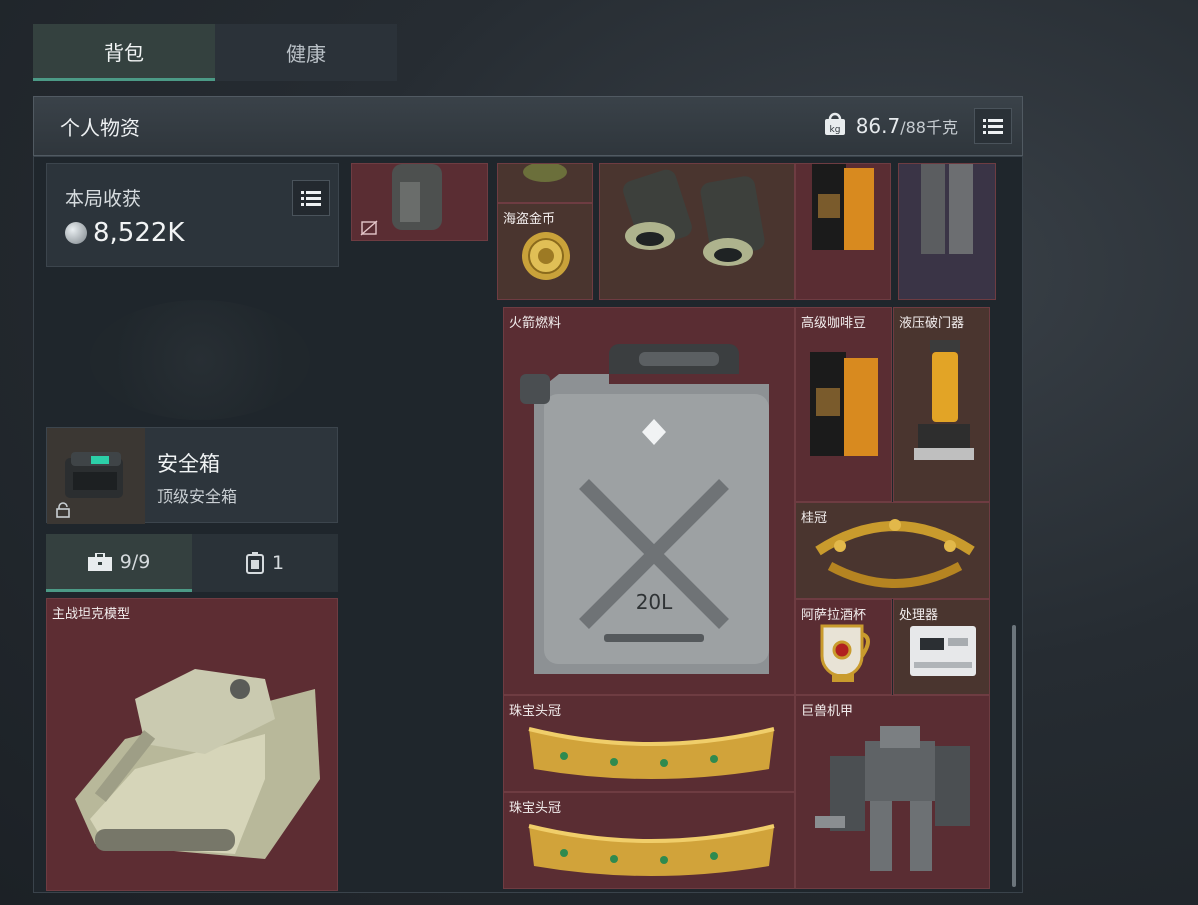 The height and width of the screenshot is (905, 1198). I want to click on briefcase-icon, so click(99, 561).